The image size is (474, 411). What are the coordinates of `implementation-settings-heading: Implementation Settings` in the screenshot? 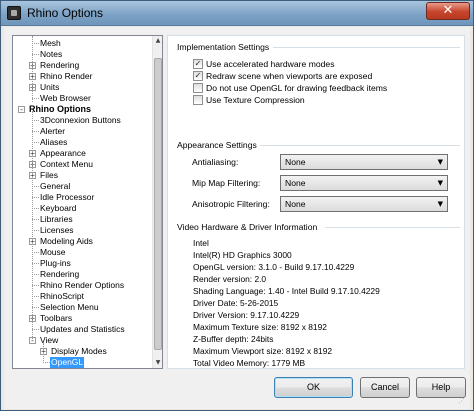 It's located at (223, 47).